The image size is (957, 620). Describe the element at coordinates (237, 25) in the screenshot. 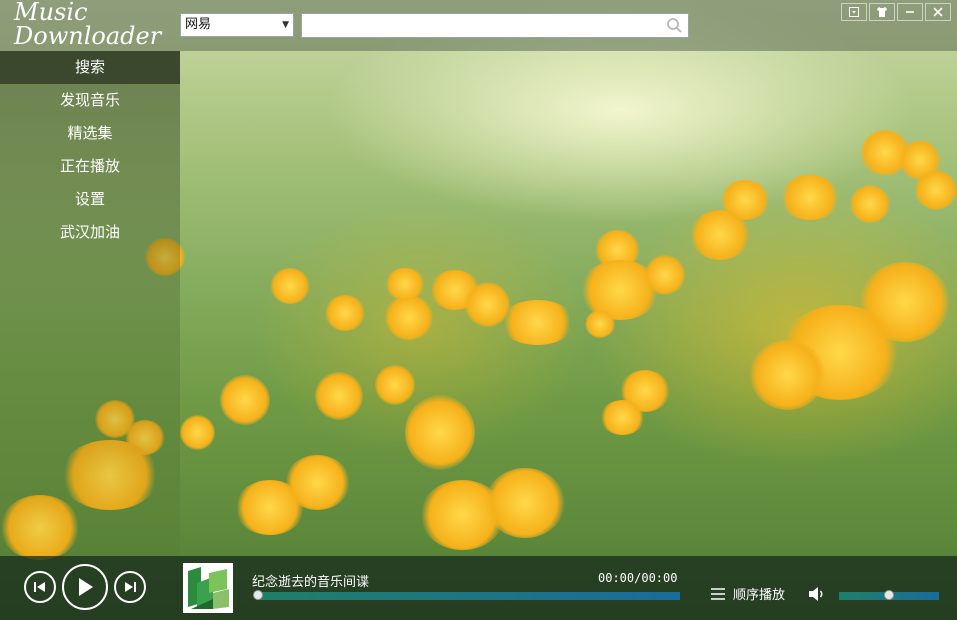

I see `source-select: 网易 ▼` at that location.